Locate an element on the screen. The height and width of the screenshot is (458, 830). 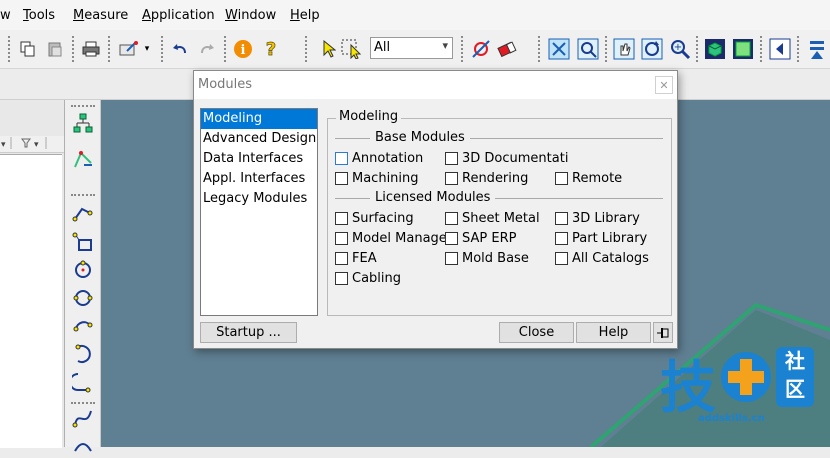
filter-select: All ▾ is located at coordinates (411, 48).